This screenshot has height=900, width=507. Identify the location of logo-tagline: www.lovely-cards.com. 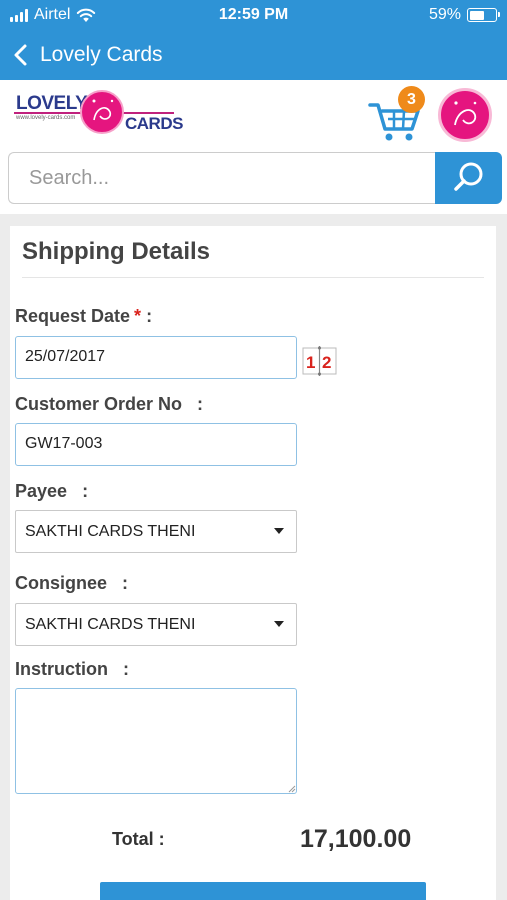
(46, 118).